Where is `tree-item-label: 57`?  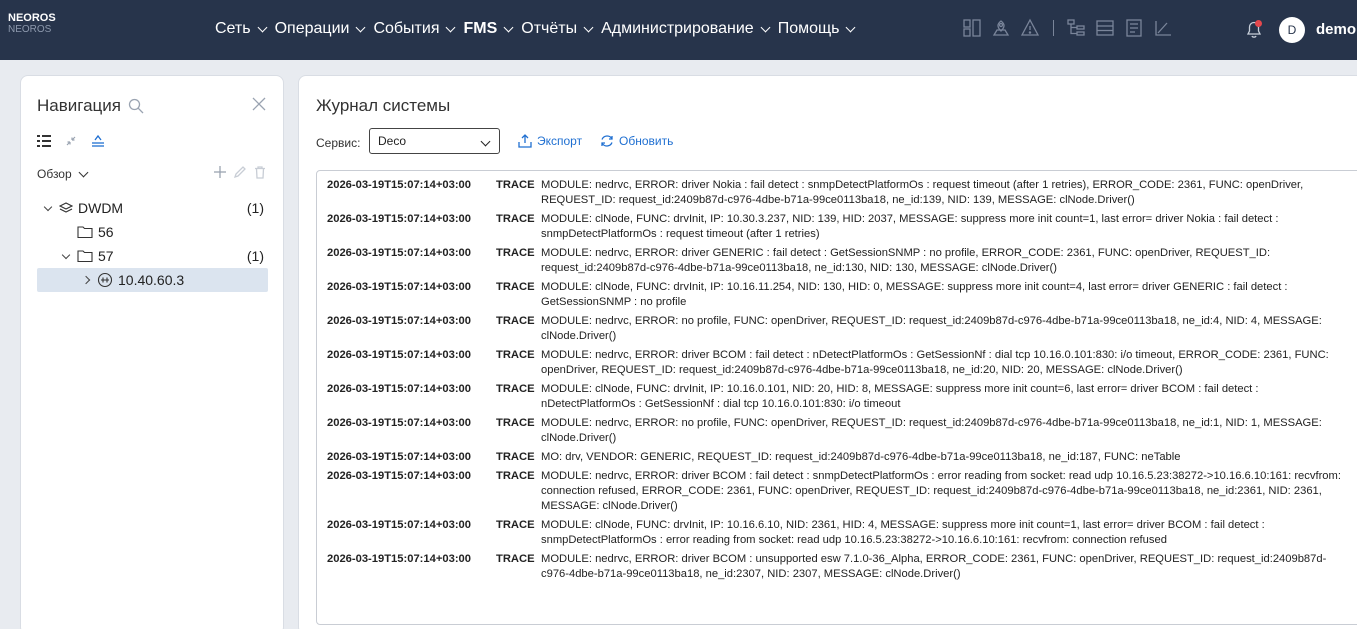
tree-item-label: 57 is located at coordinates (106, 256).